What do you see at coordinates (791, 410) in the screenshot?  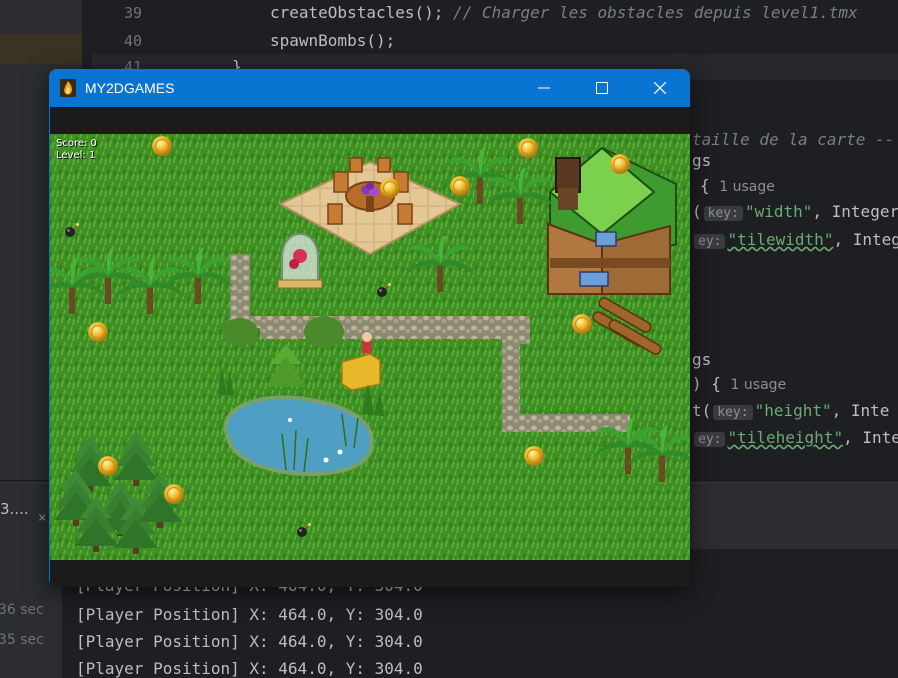 I see `code-fragment: t(key: "height", Inte` at bounding box center [791, 410].